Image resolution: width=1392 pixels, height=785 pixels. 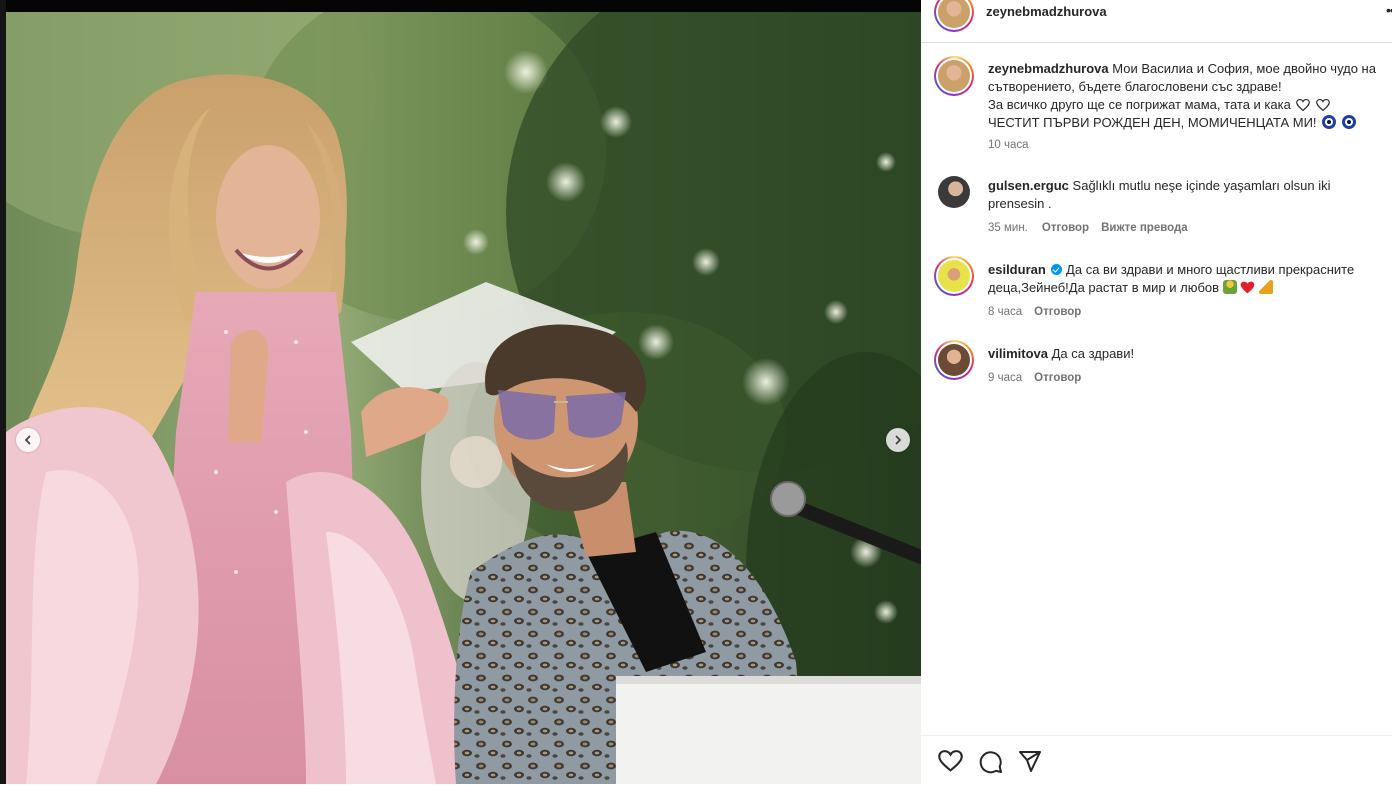 What do you see at coordinates (1057, 269) in the screenshot?
I see `verified-badge-icon` at bounding box center [1057, 269].